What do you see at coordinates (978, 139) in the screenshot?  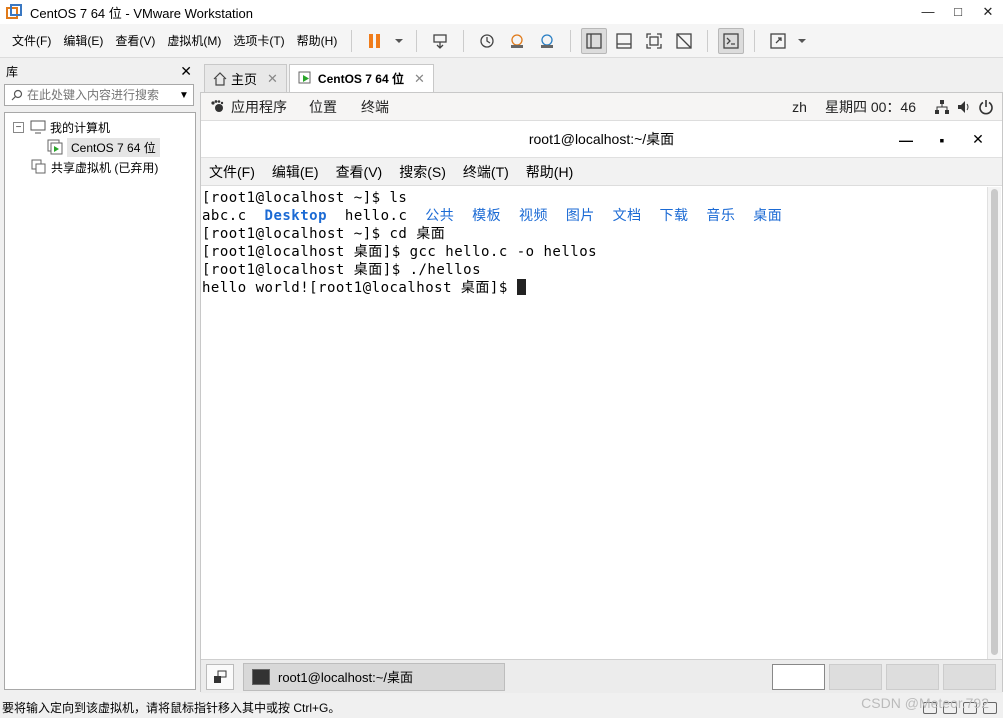 I see `terminal-close-button: ✕` at bounding box center [978, 139].